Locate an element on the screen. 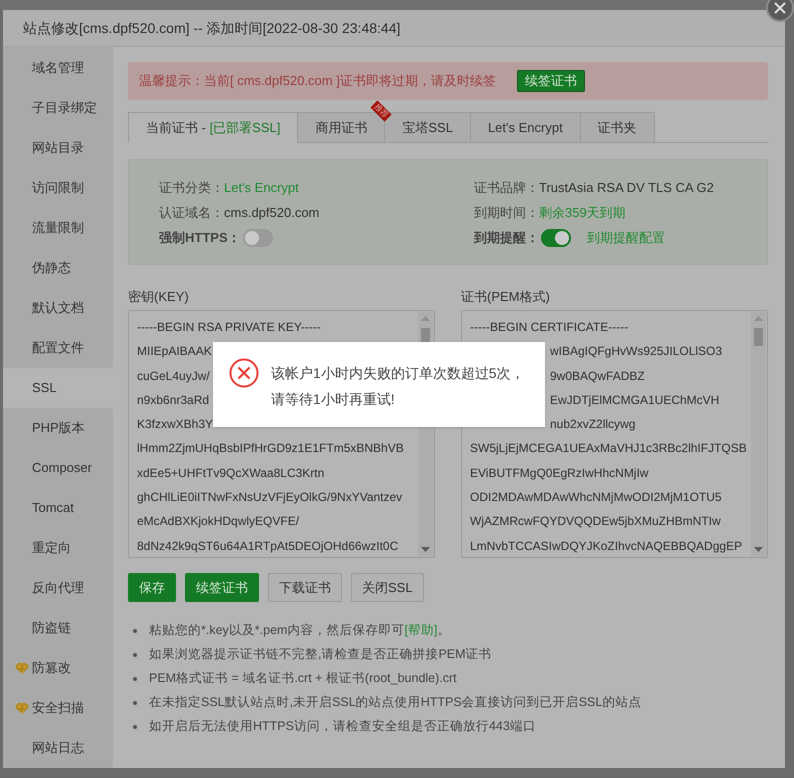 The width and height of the screenshot is (794, 778). text-line: EwJDTjElMCMGA1UEChMcVH is located at coordinates (635, 399).